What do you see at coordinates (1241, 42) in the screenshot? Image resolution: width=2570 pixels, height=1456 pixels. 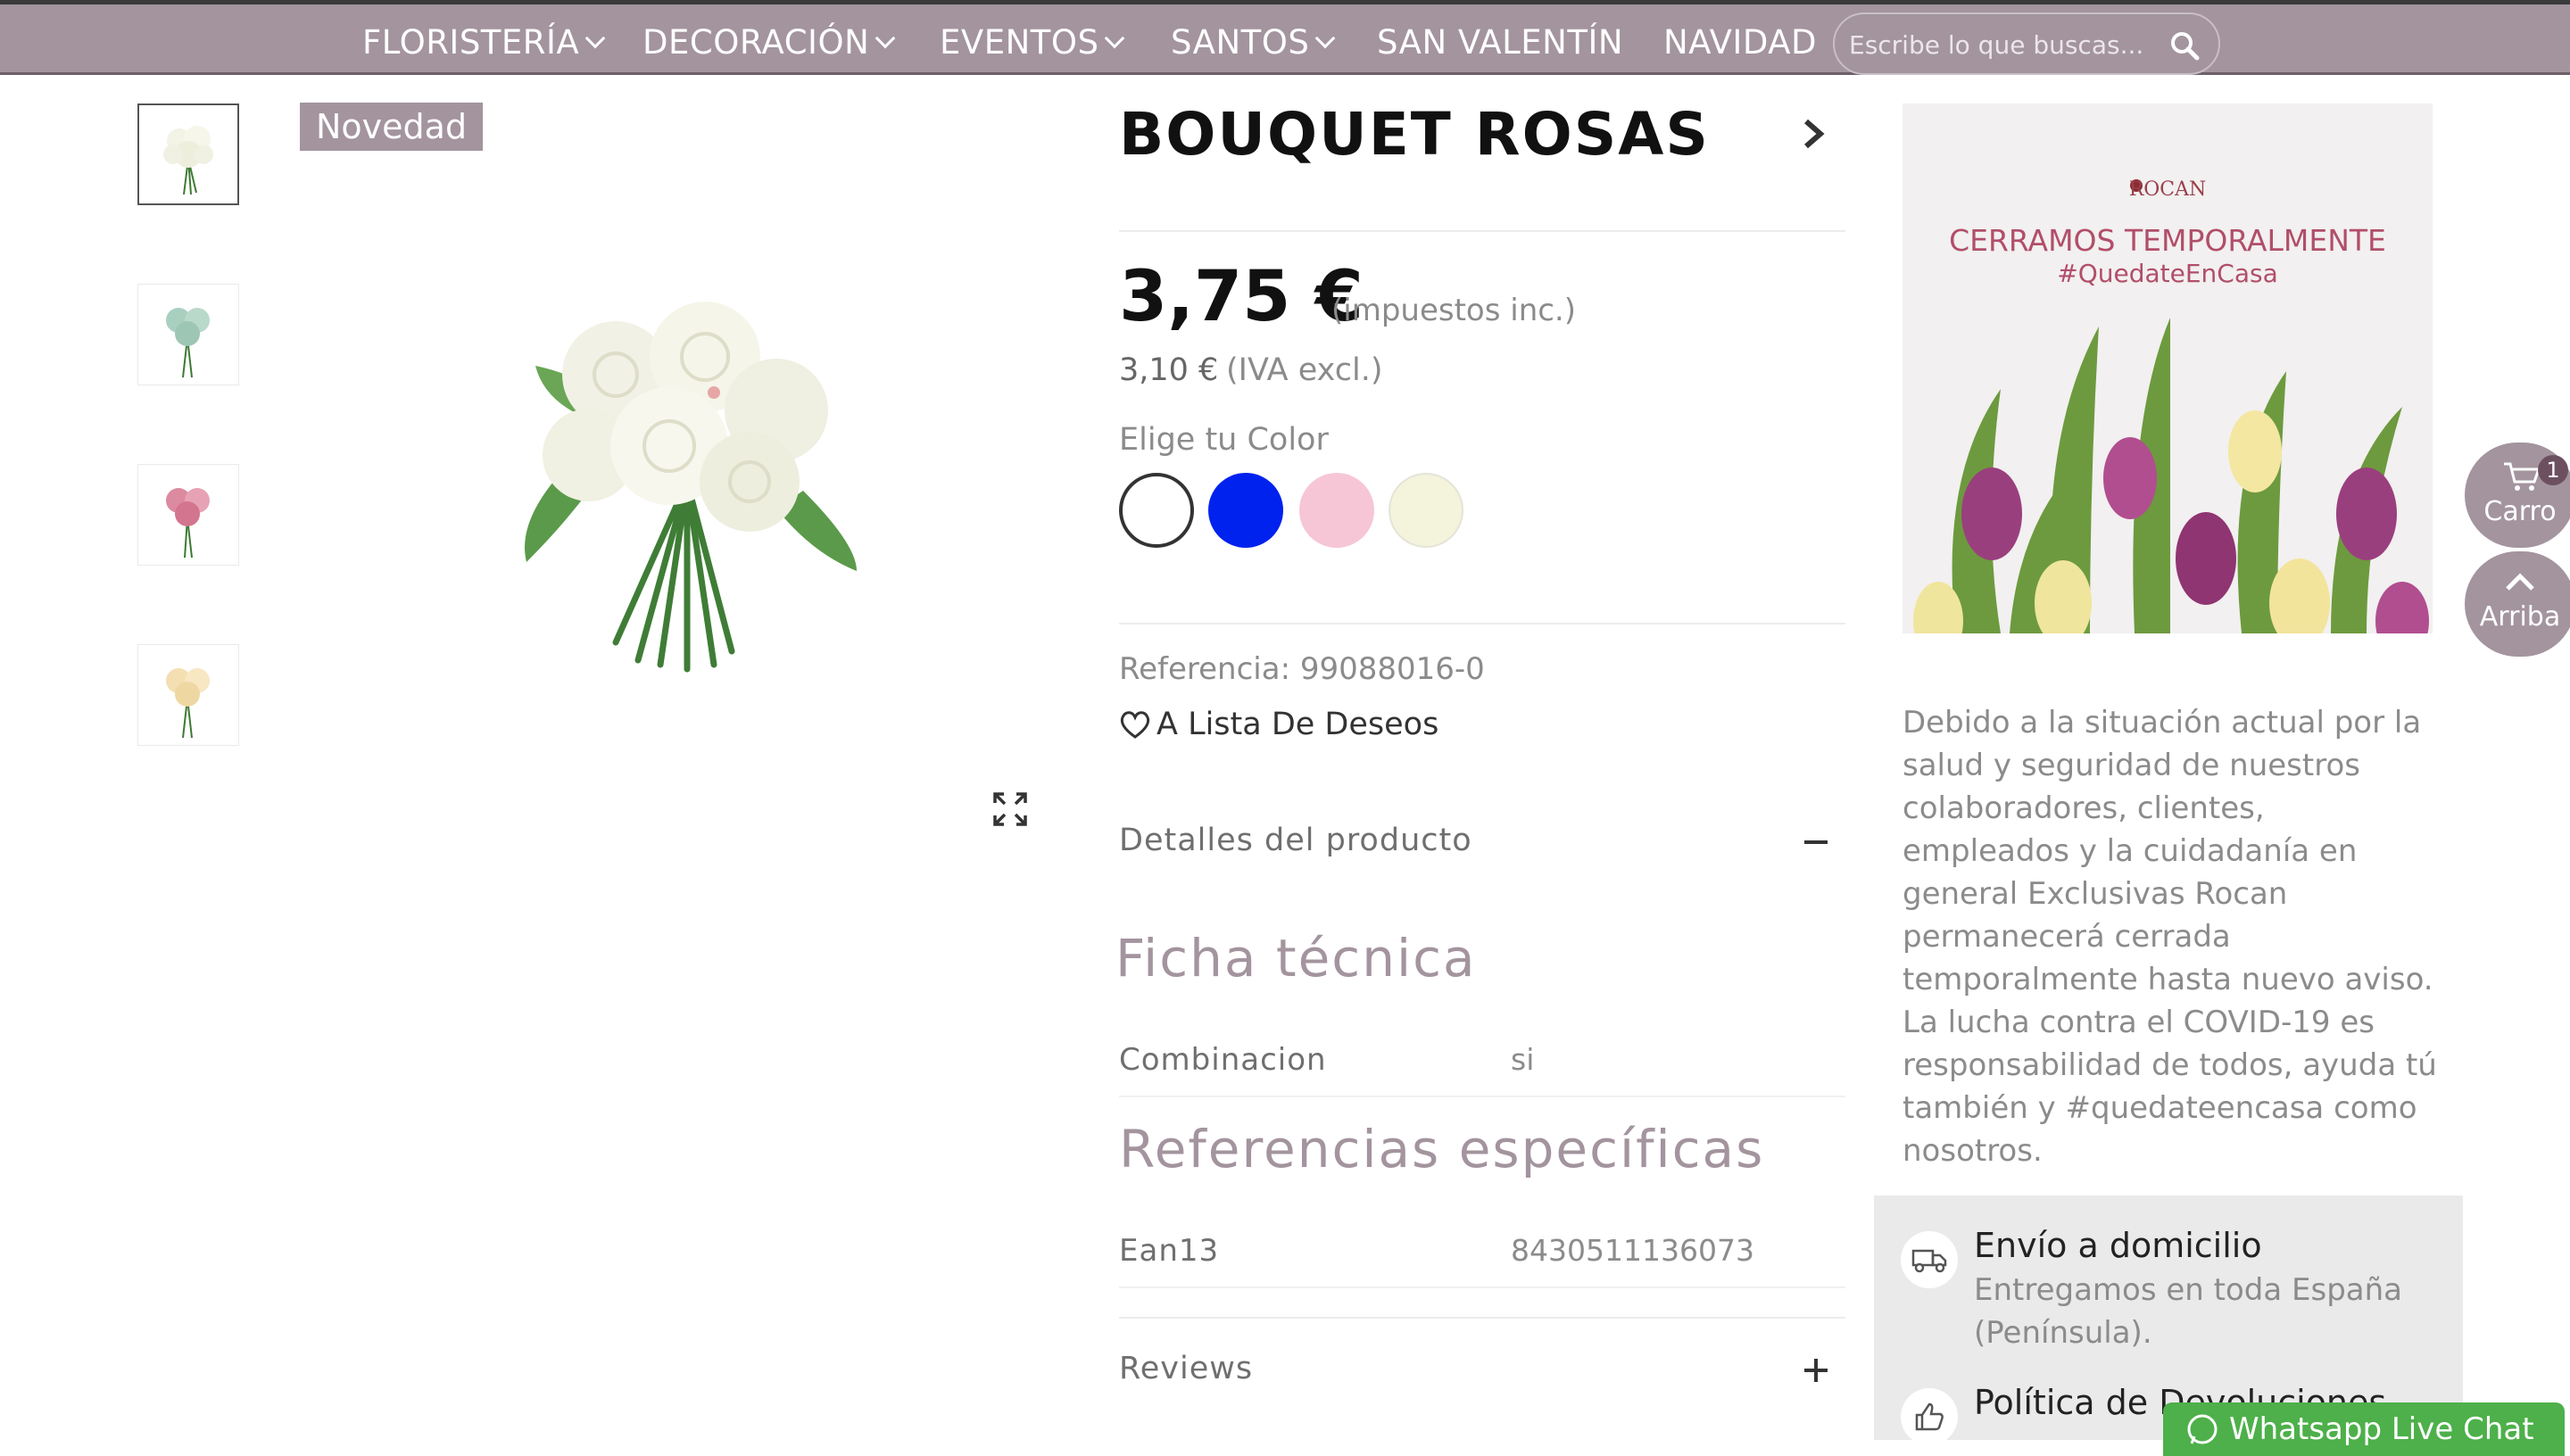 I see `nav-item-label: SANTOS` at bounding box center [1241, 42].